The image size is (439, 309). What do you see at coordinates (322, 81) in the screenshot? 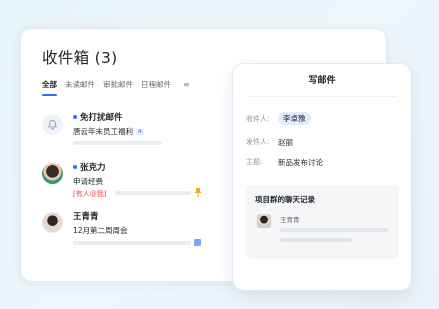
I see `compose-title: 写邮件` at bounding box center [322, 81].